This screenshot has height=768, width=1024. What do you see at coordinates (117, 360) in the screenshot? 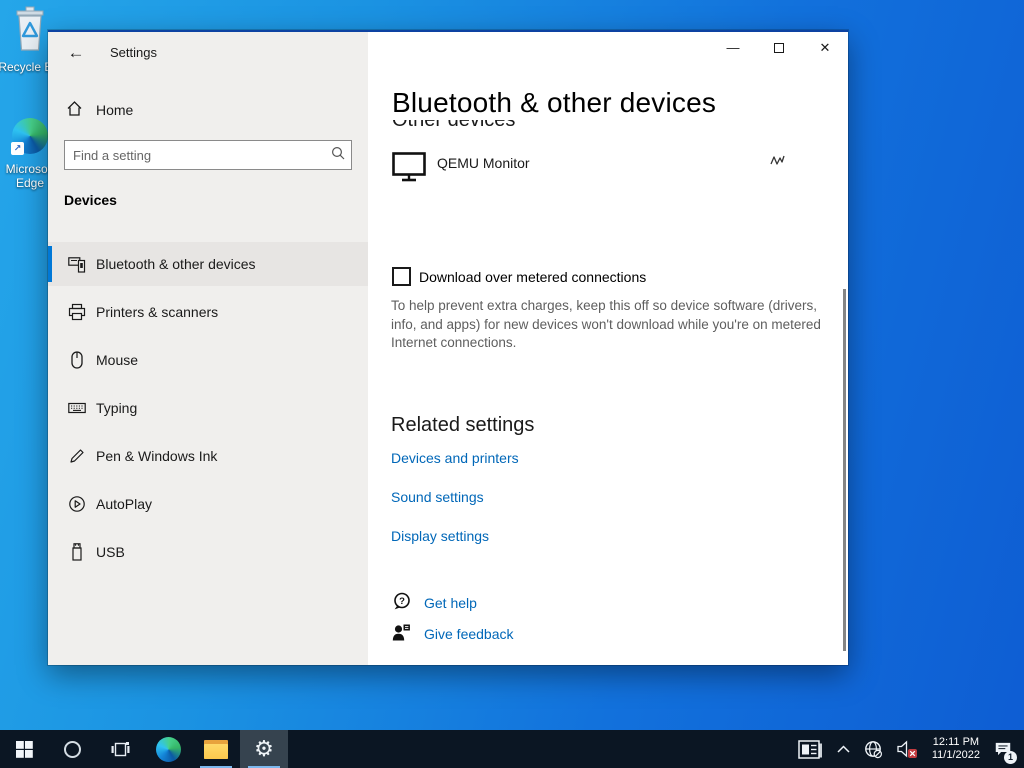
I see `sidebar-item-label: Mouse` at bounding box center [117, 360].